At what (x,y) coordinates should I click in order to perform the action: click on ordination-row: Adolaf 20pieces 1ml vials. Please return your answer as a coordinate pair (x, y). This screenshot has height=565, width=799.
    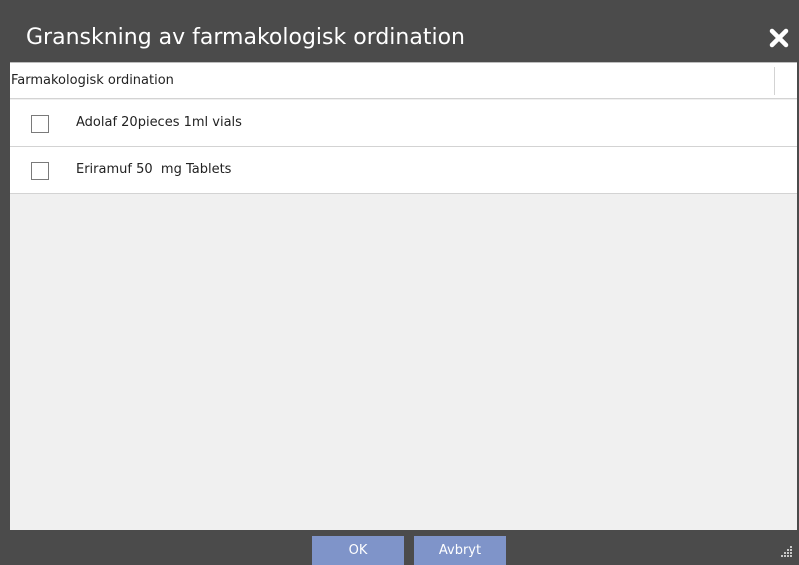
    Looking at the image, I should click on (403, 123).